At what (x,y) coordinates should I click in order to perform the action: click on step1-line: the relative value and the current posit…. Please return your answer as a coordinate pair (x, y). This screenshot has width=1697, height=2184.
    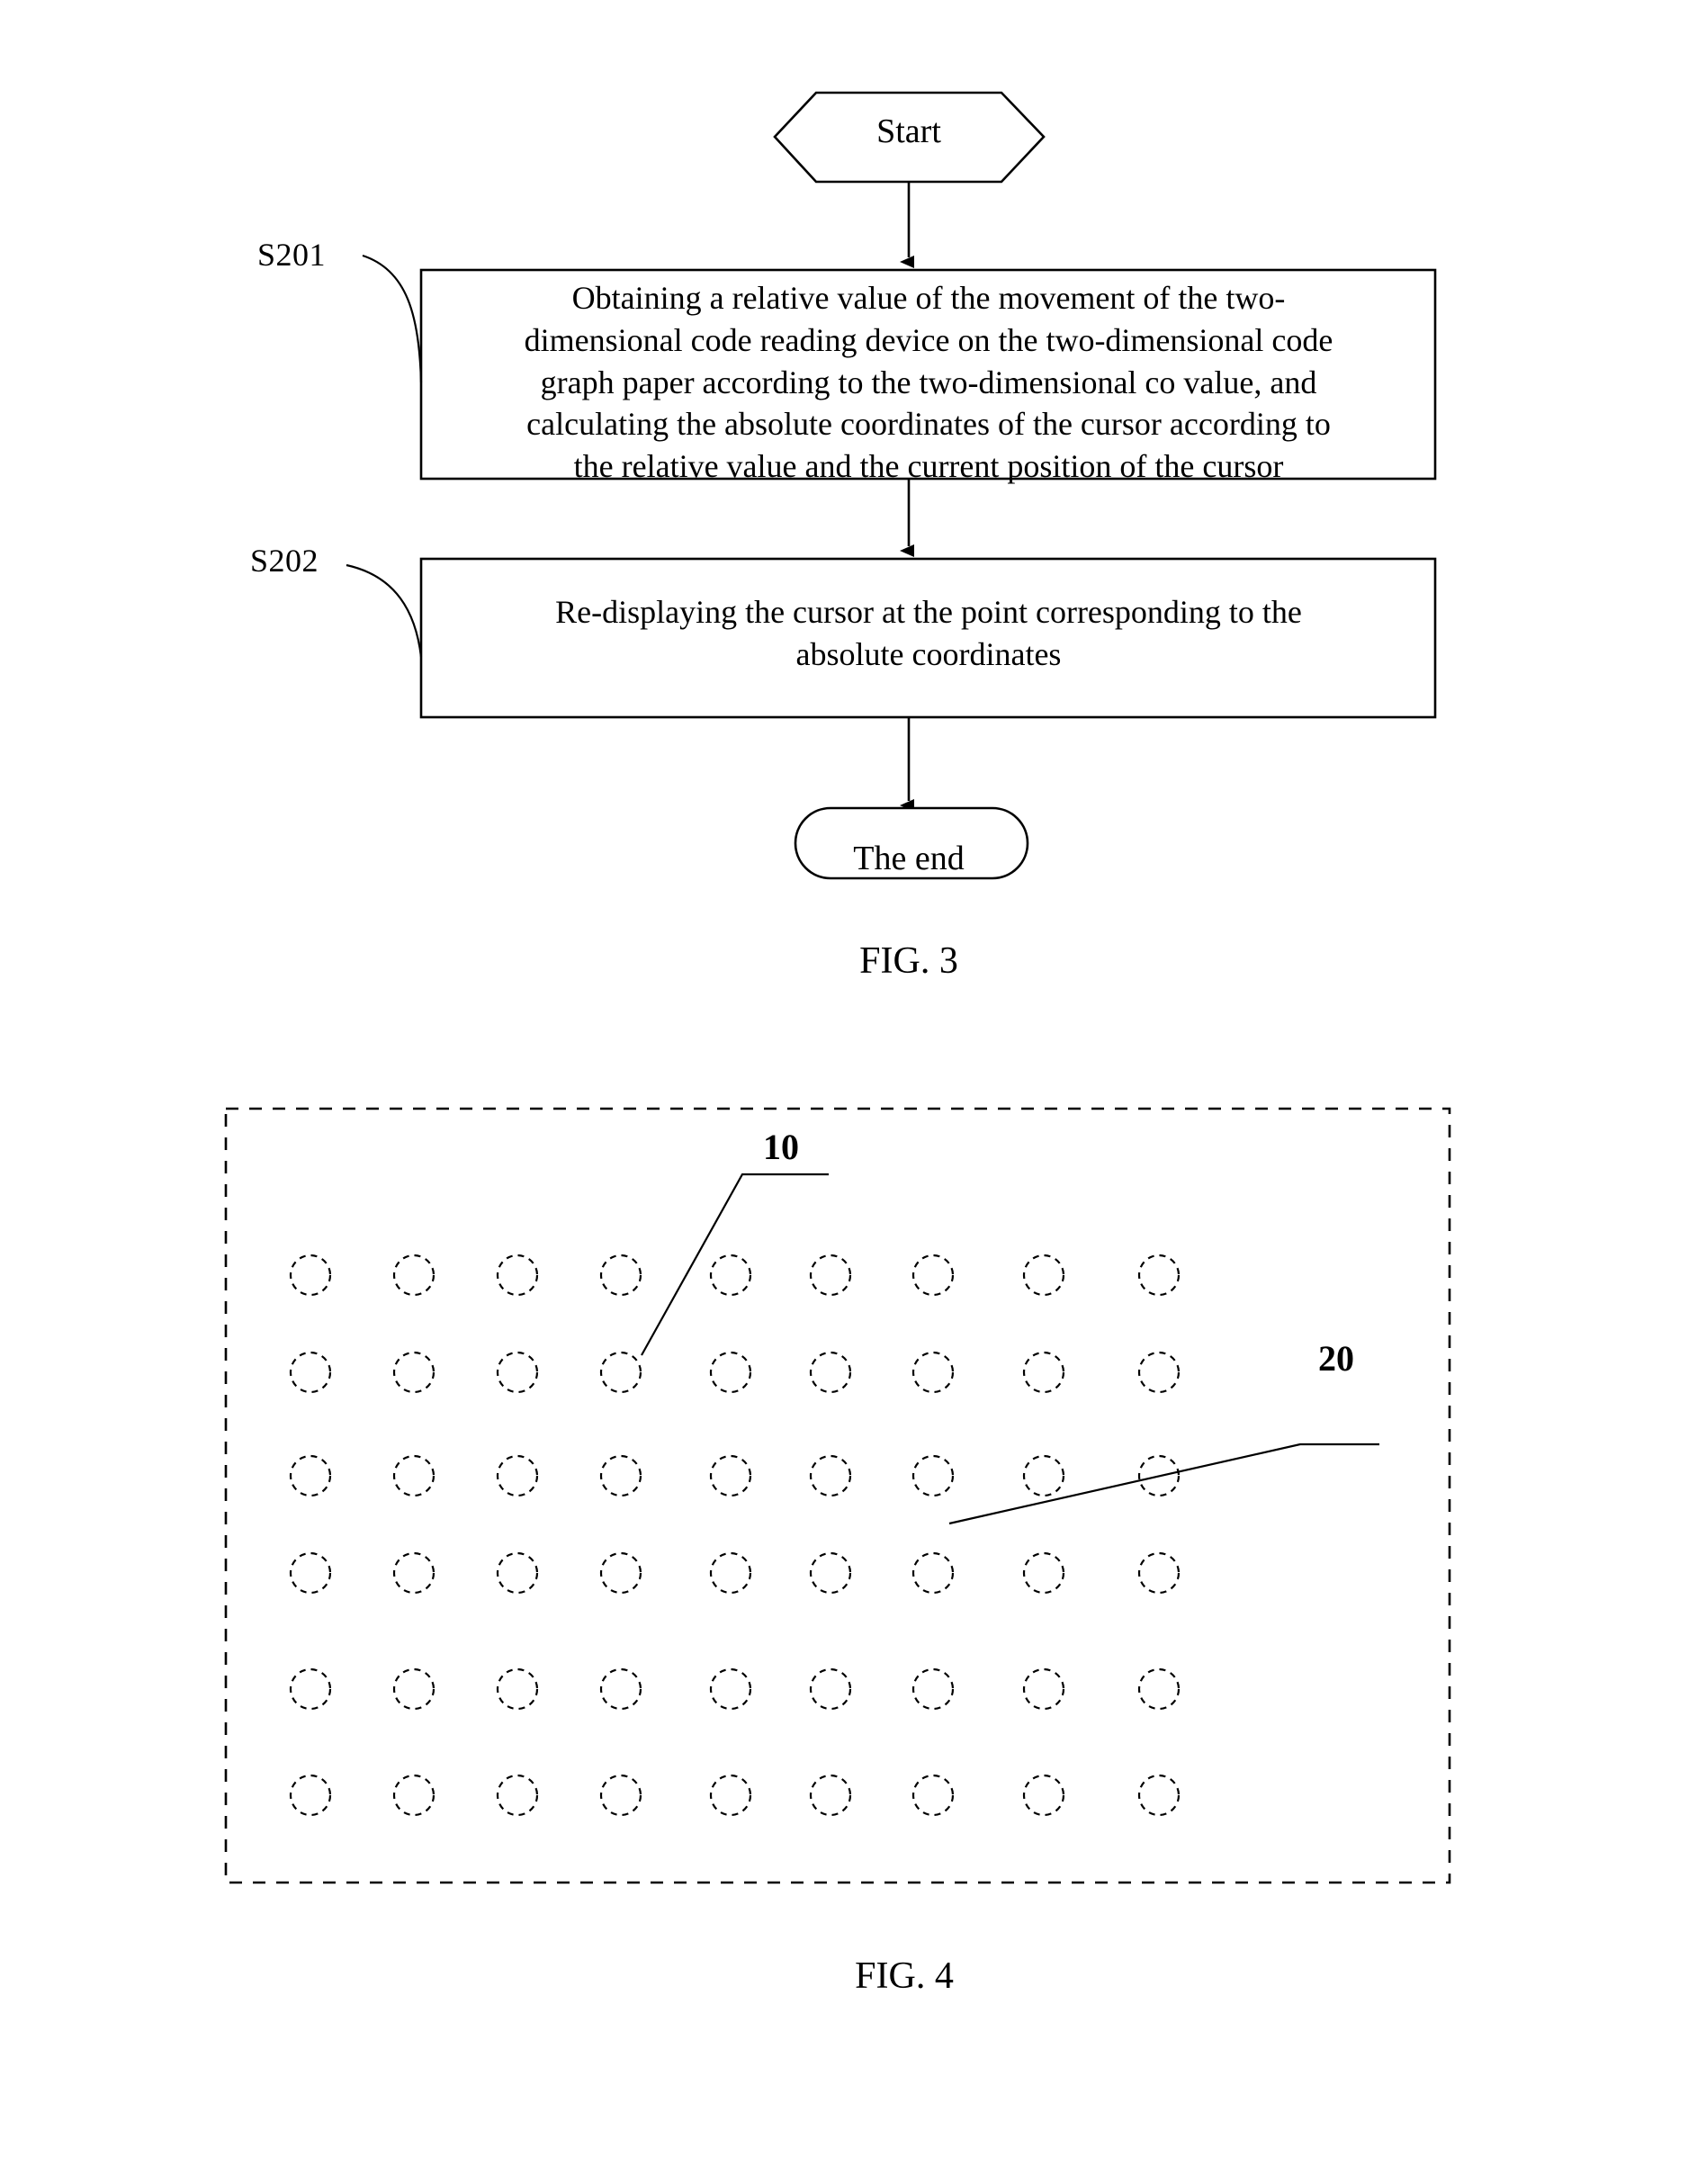
    Looking at the image, I should click on (928, 466).